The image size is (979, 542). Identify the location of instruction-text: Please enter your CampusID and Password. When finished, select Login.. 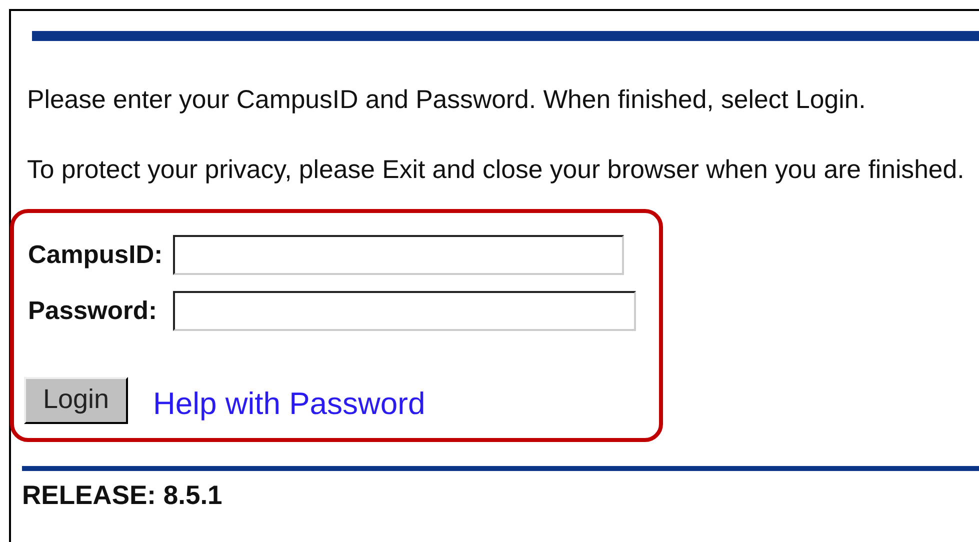
(447, 100).